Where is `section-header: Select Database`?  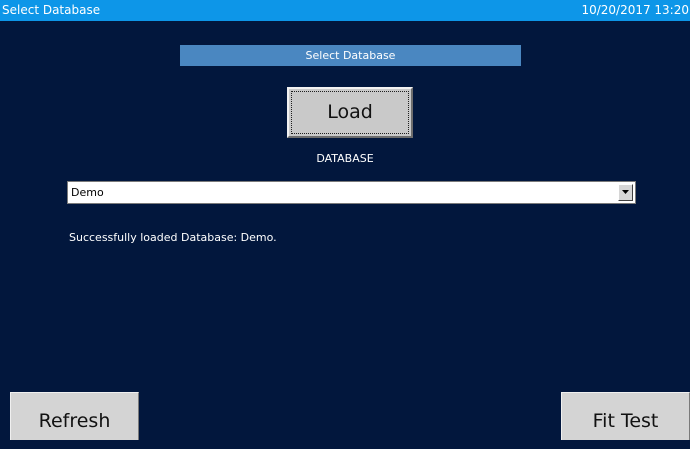 section-header: Select Database is located at coordinates (350, 55).